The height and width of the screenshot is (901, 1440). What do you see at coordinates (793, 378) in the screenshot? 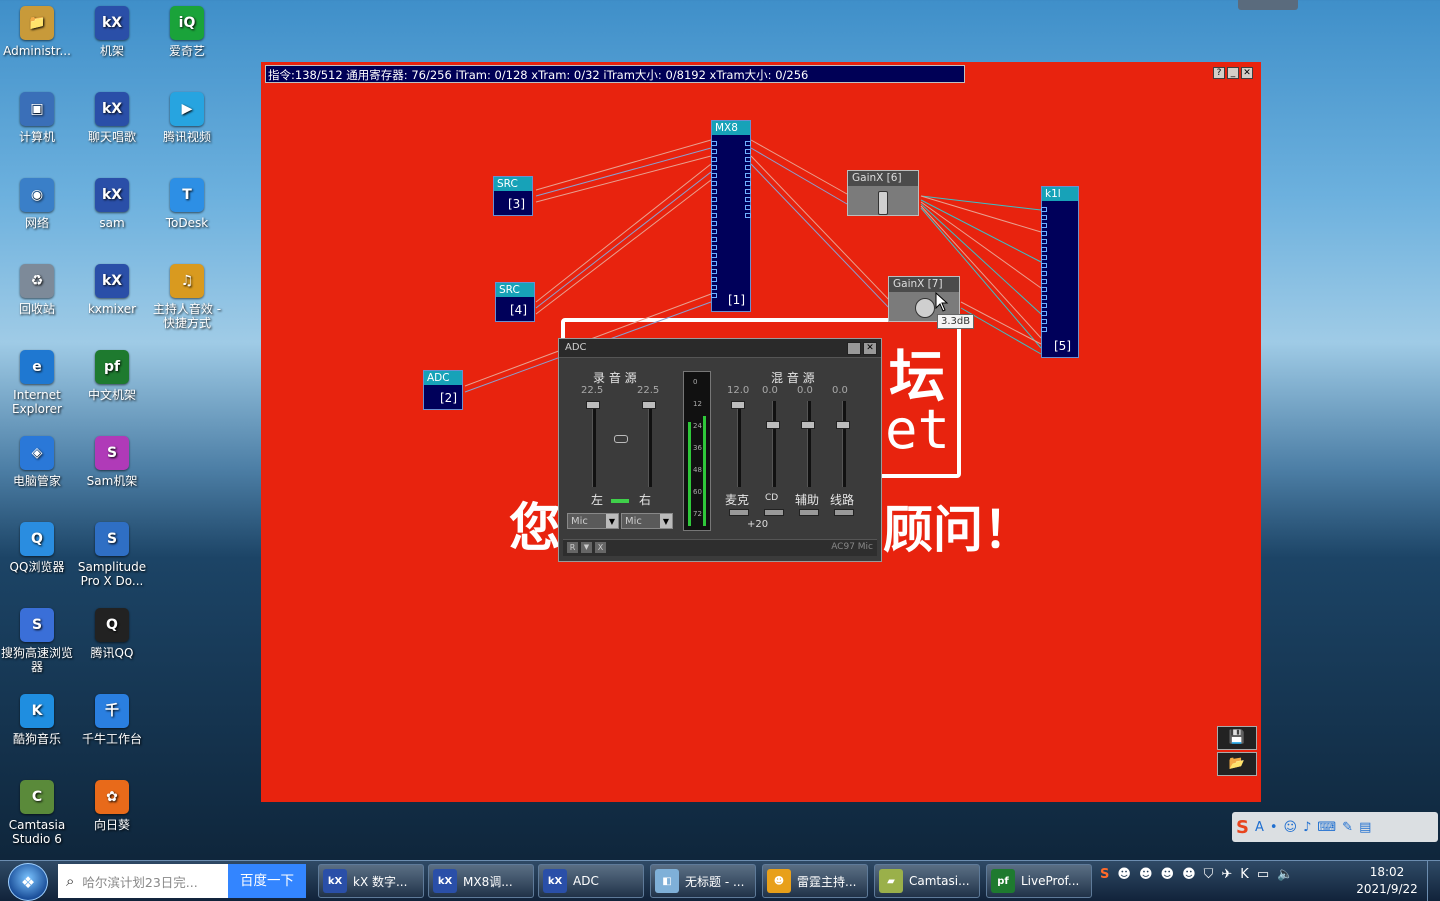
I see `mix-source-label: 混 音 源` at bounding box center [793, 378].